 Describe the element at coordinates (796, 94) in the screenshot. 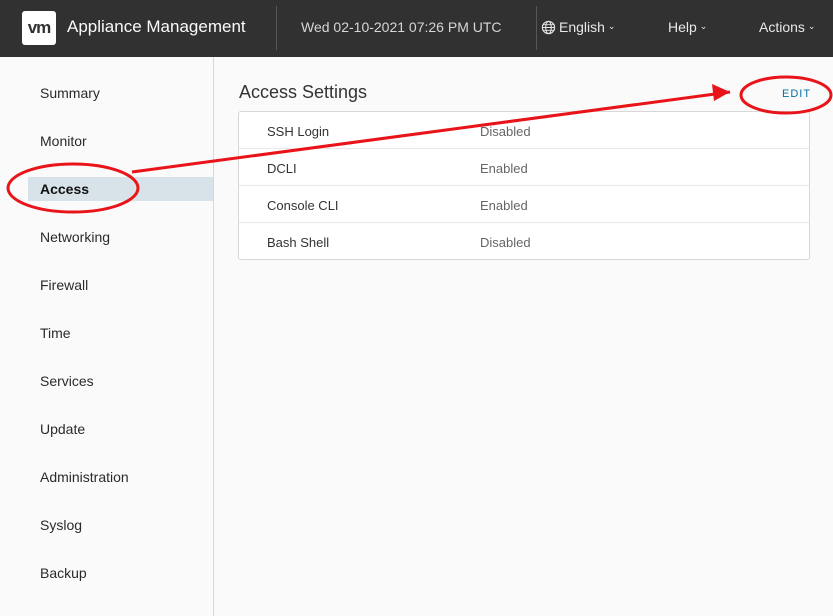

I see `edit-button: EDIT` at that location.